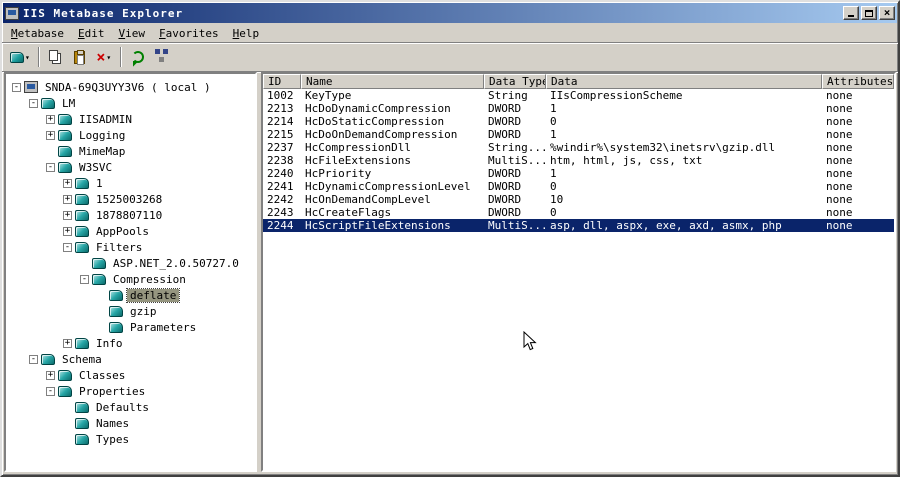 This screenshot has width=900, height=477. I want to click on tree-item-gzip: gzip, so click(130, 311).